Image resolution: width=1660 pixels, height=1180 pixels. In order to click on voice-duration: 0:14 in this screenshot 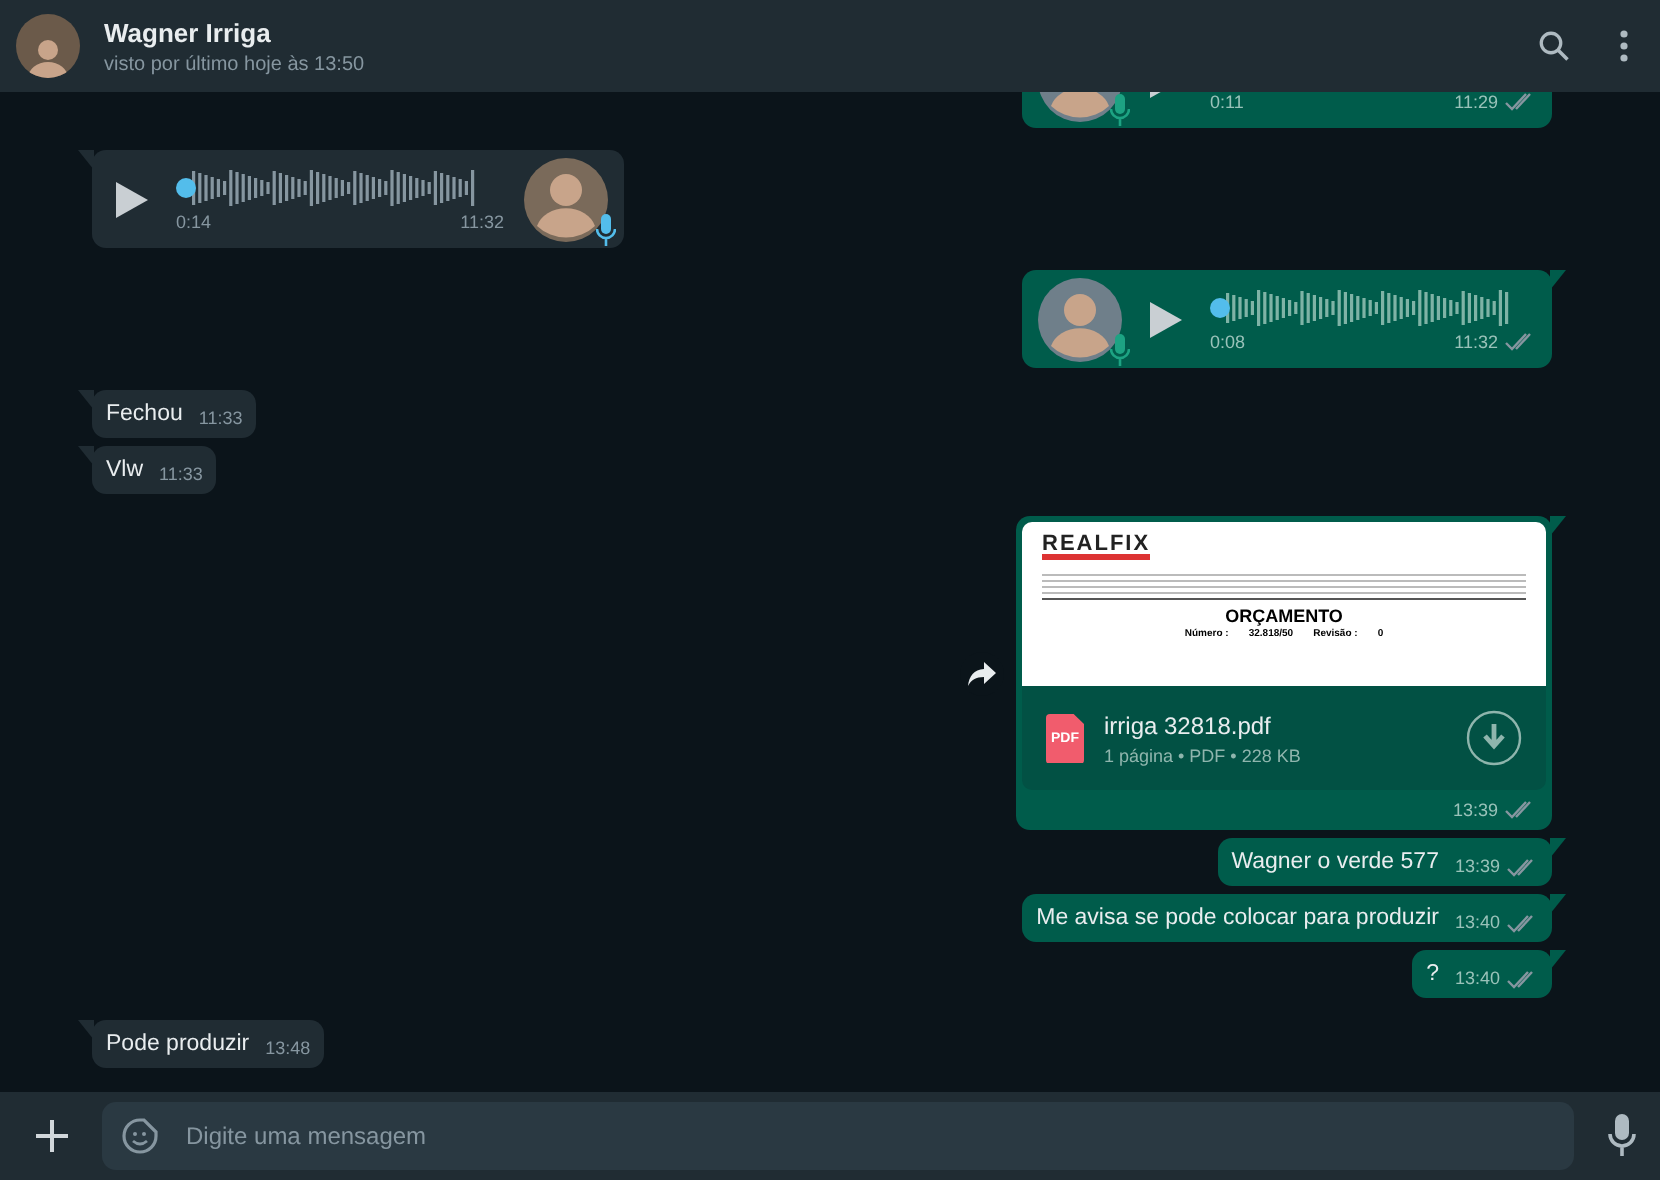, I will do `click(194, 222)`.